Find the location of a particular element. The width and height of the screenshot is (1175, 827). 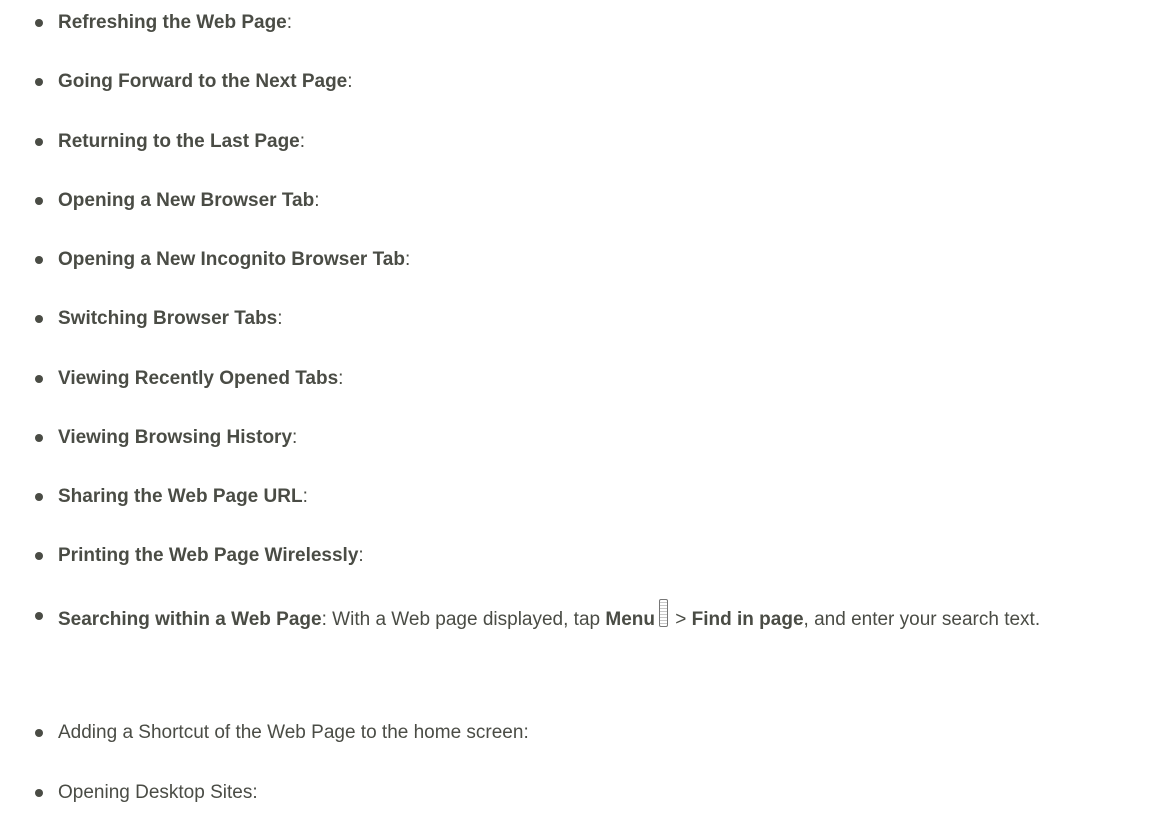

list-item-text: Opening a New Incognito Browser Tab: is located at coordinates (614, 260).